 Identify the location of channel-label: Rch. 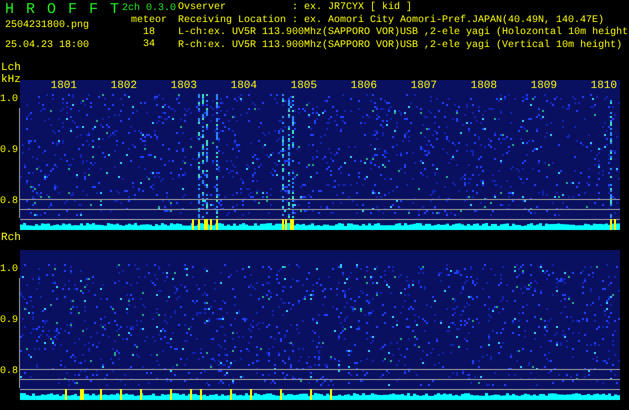
(11, 238).